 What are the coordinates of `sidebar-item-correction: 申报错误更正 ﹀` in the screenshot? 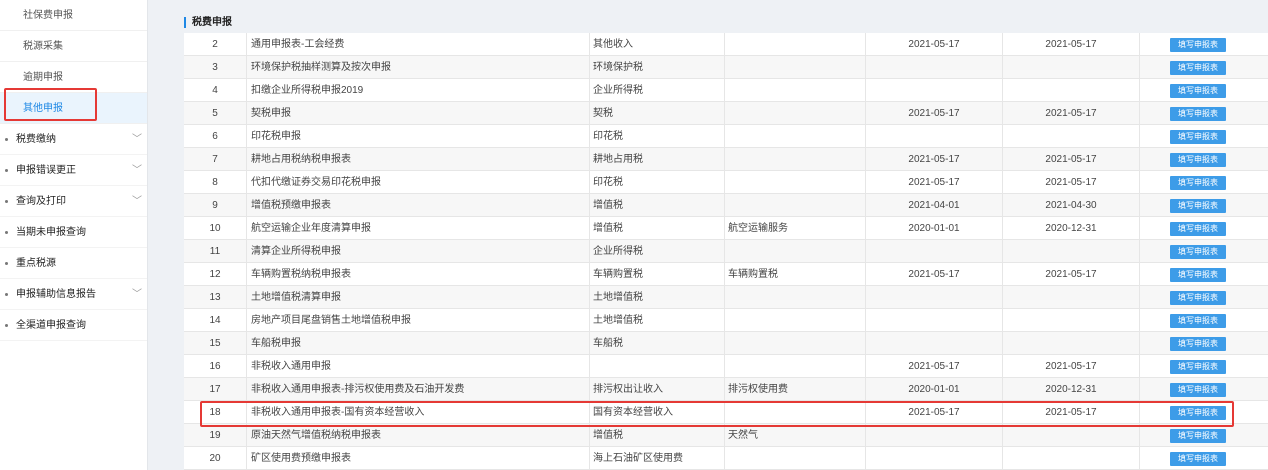 It's located at (73, 170).